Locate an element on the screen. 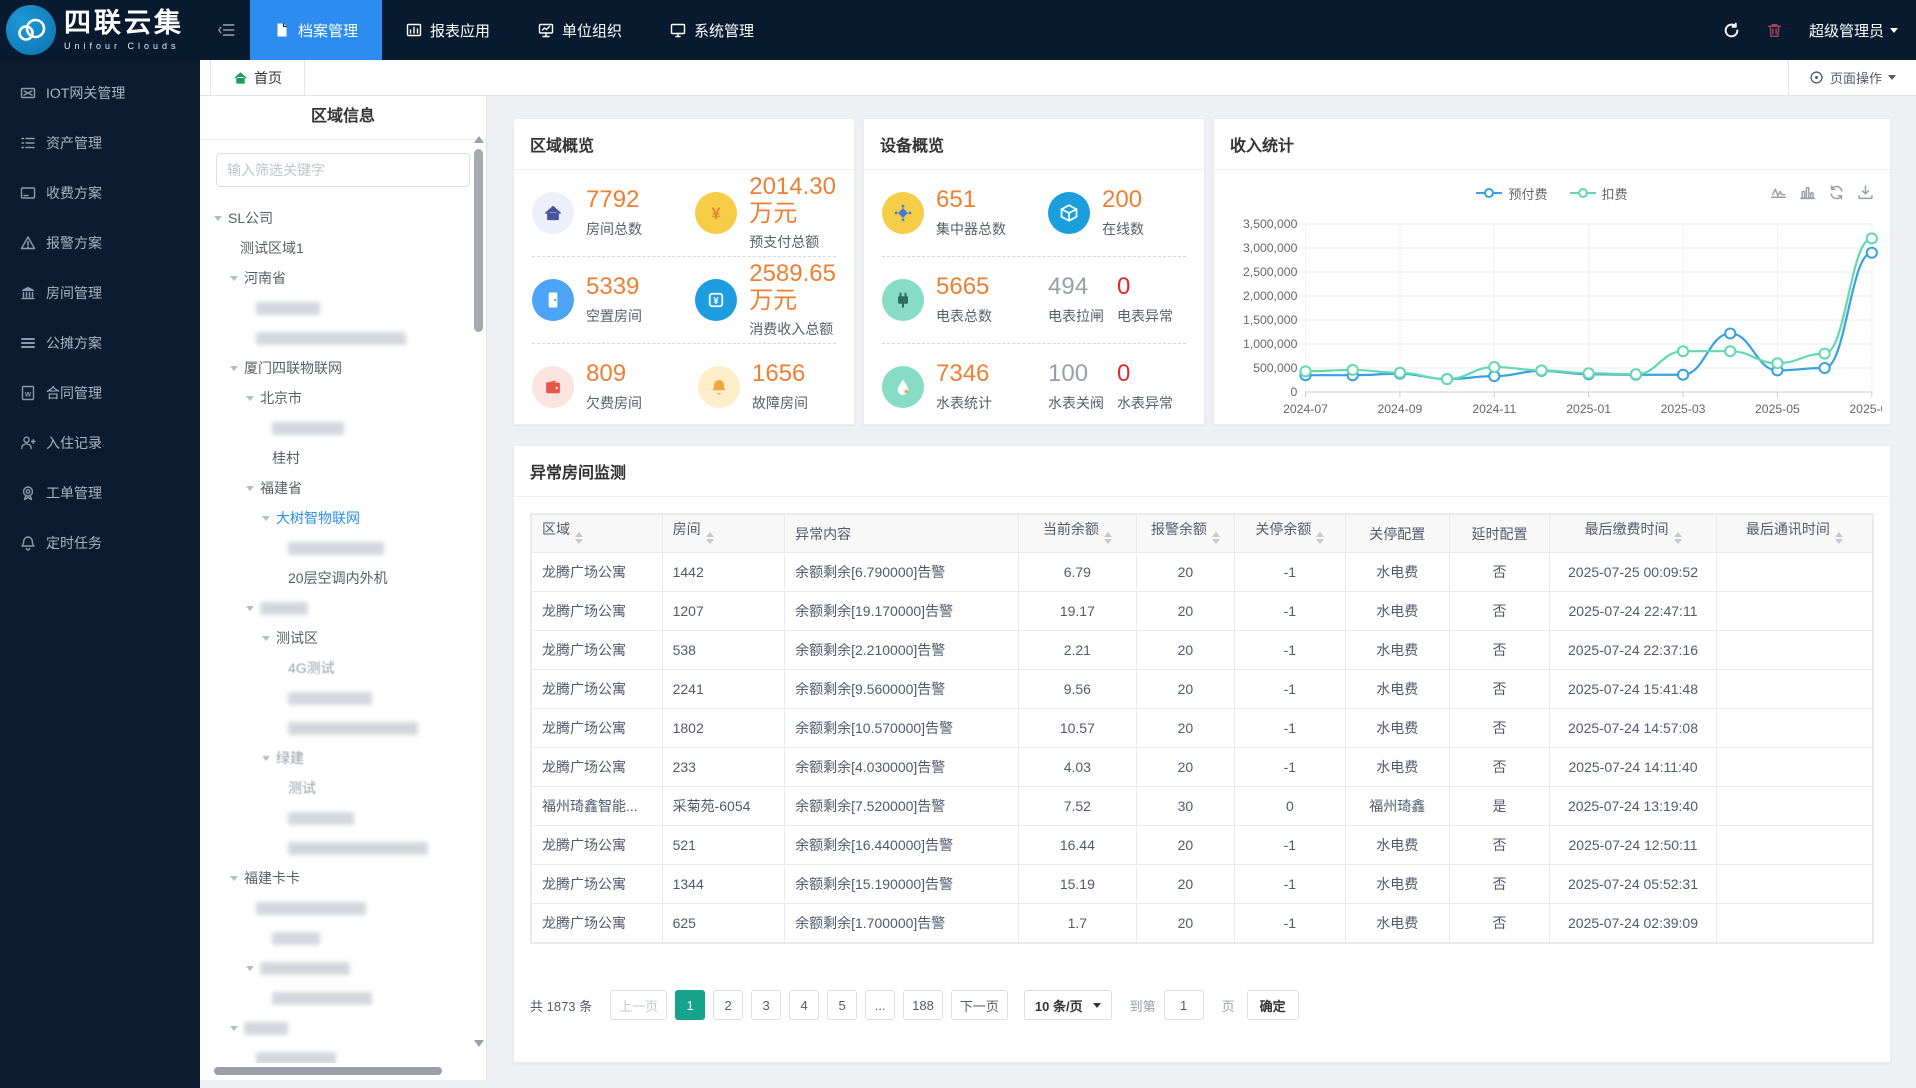 This screenshot has height=1088, width=1916. nav-tab-2: 报表应用 is located at coordinates (448, 30).